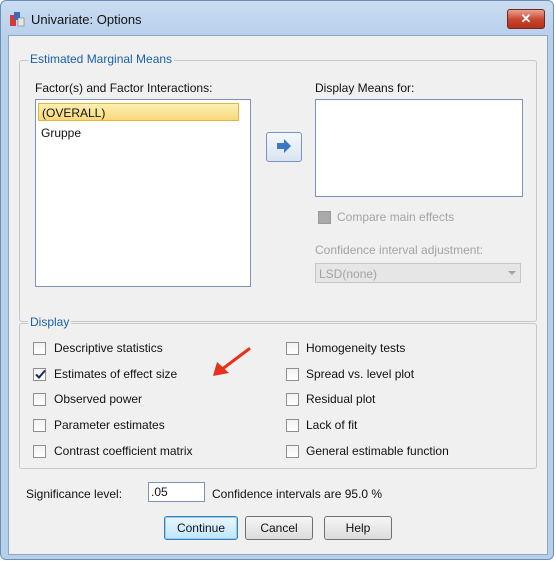  Describe the element at coordinates (292, 348) in the screenshot. I see `homogeneity-tests-checkbox` at that location.